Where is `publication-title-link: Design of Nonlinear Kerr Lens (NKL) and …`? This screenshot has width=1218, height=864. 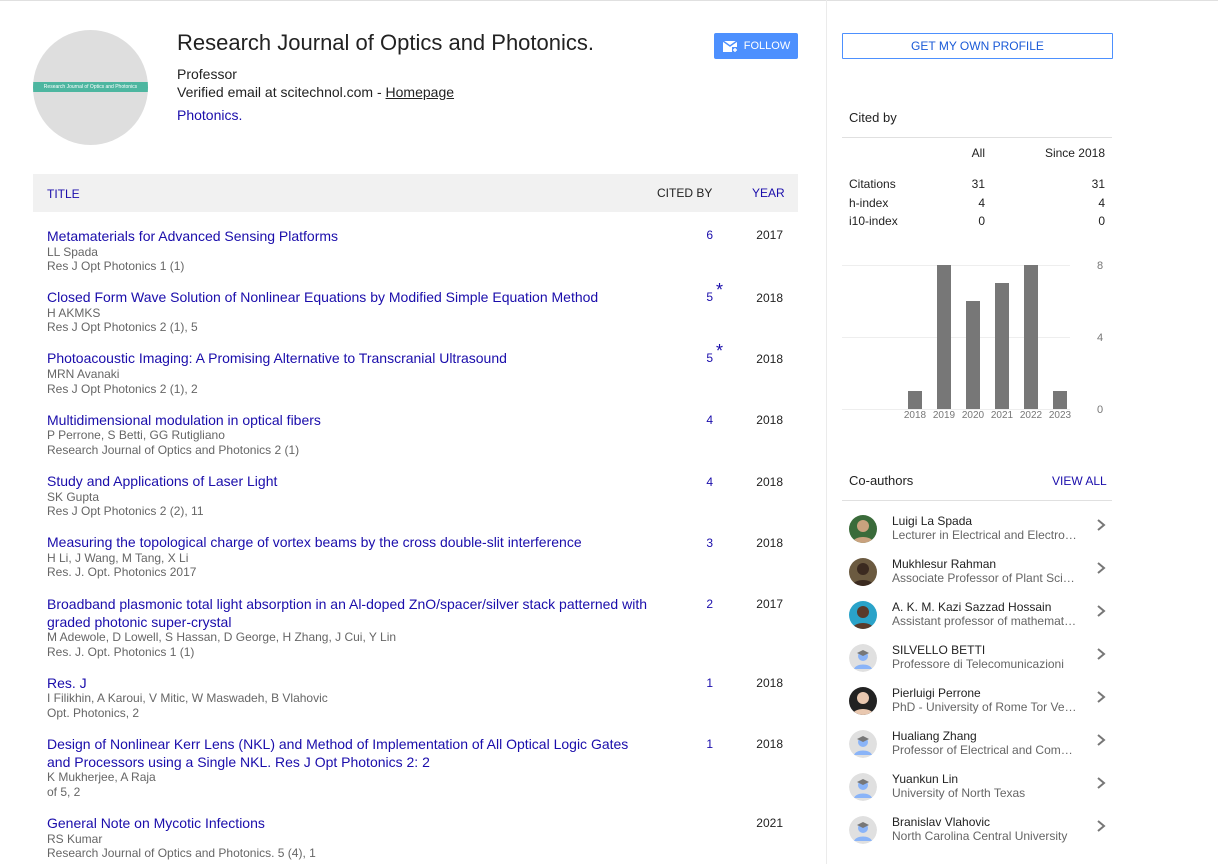
publication-title-link: Design of Nonlinear Kerr Lens (NKL) and … is located at coordinates (347, 753).